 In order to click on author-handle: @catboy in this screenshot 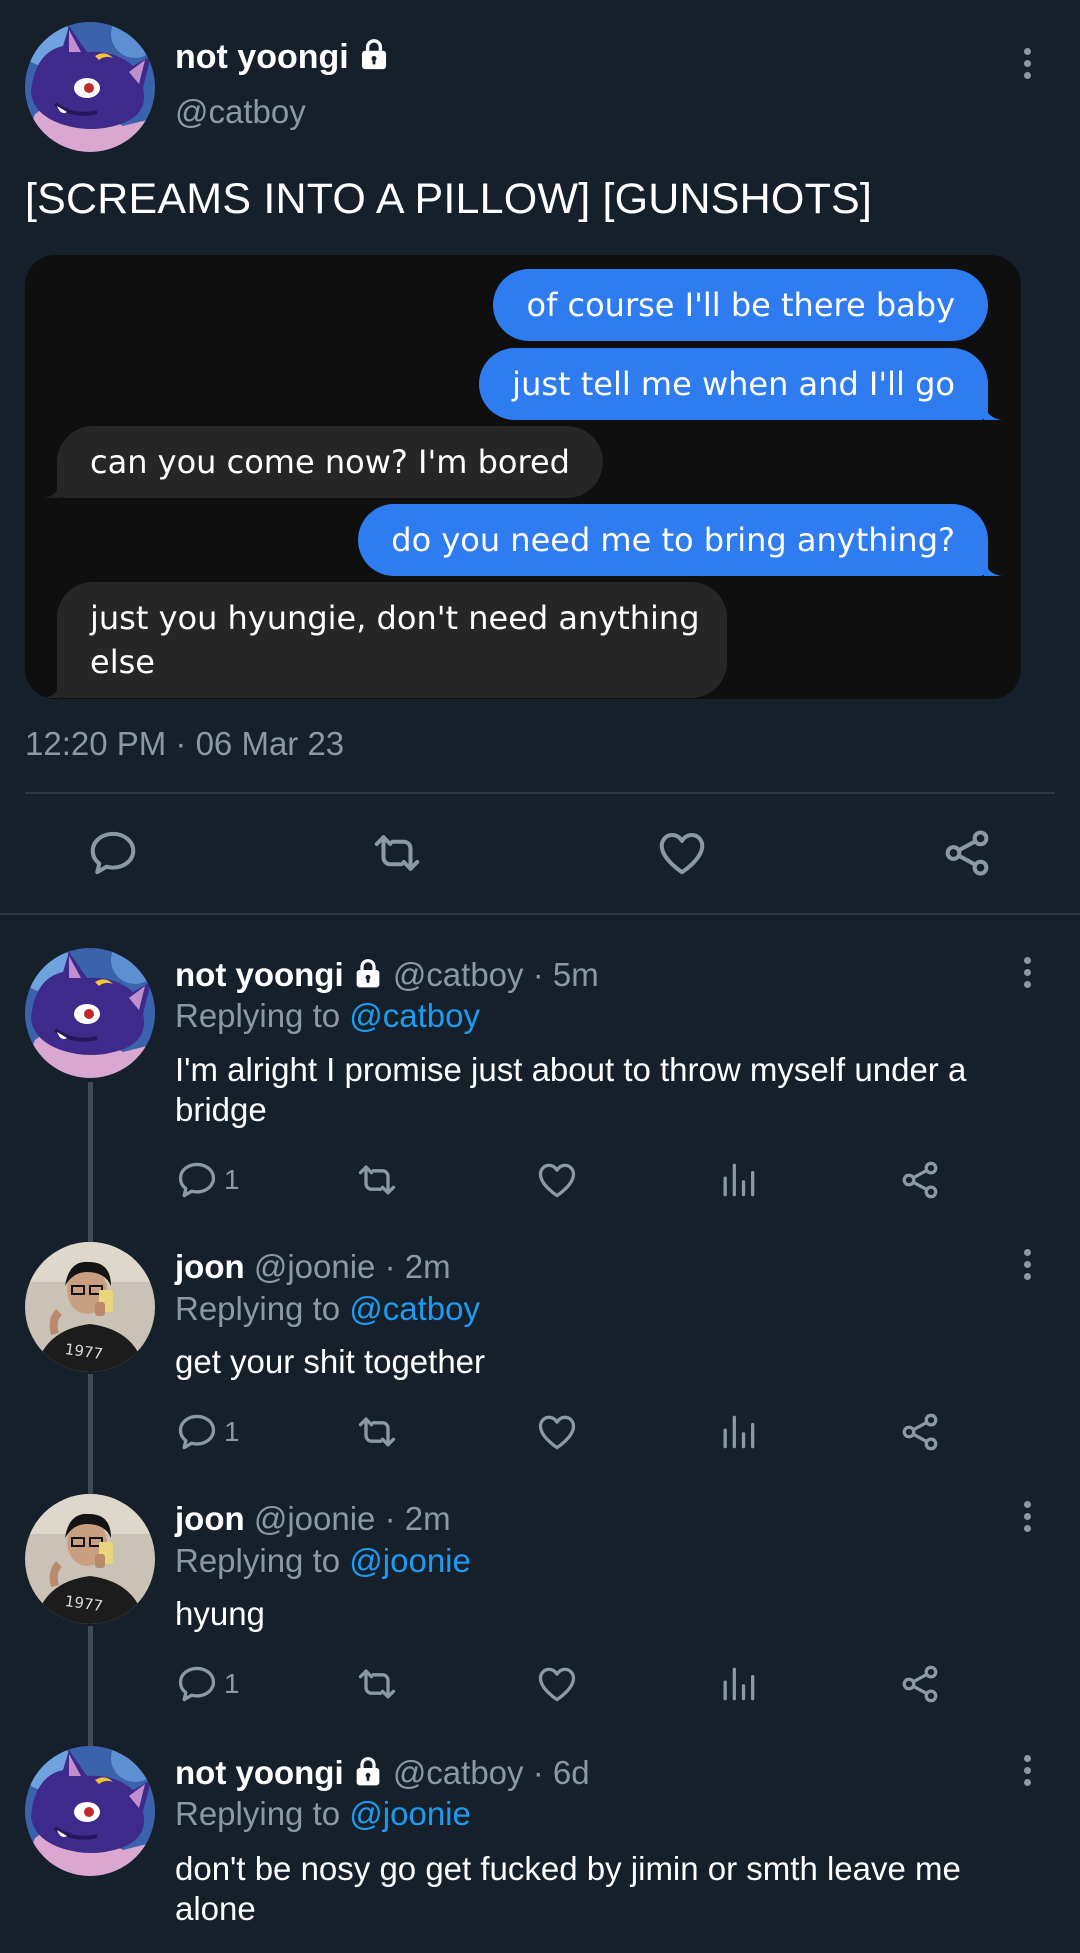, I will do `click(240, 112)`.